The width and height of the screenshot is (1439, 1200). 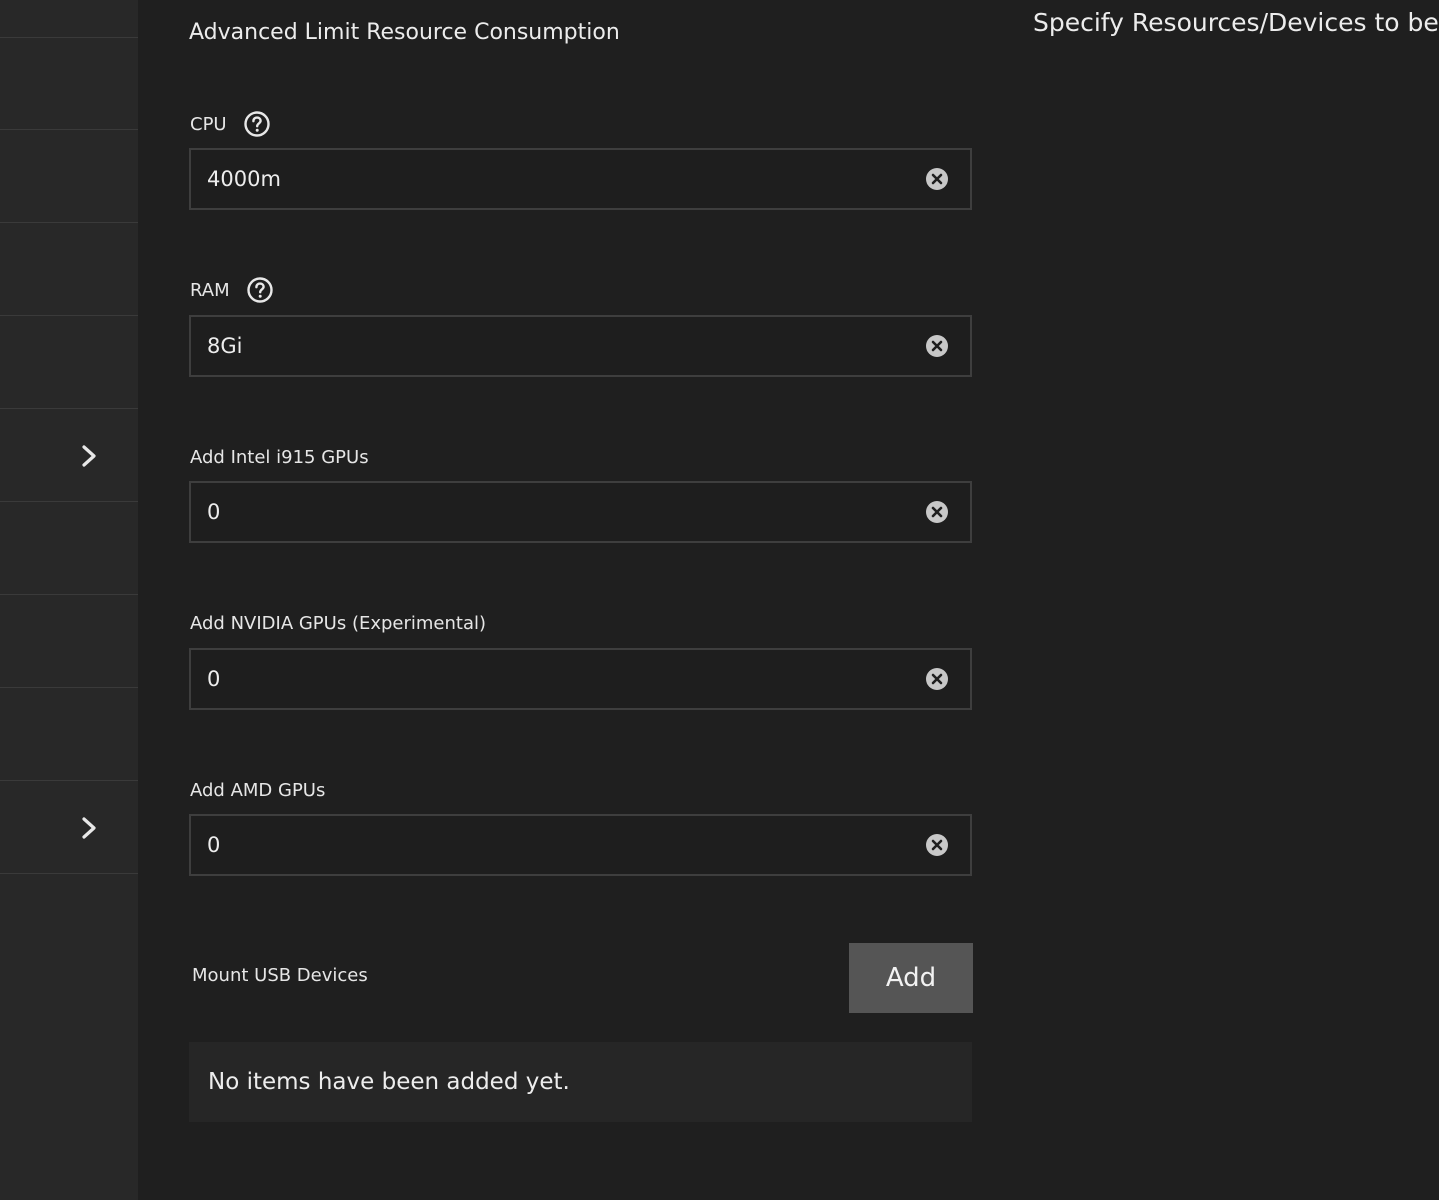 I want to click on ram-input, so click(x=558, y=346).